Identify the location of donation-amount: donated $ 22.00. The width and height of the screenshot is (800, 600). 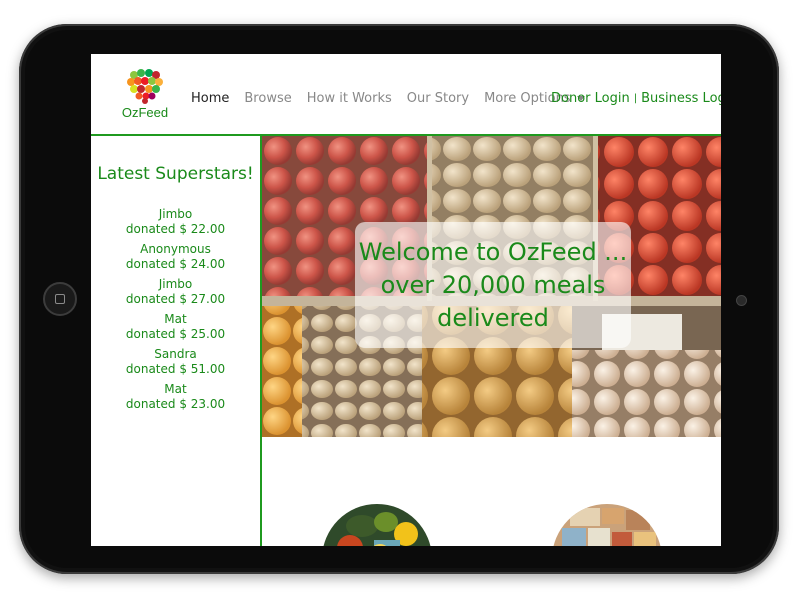
(175, 229).